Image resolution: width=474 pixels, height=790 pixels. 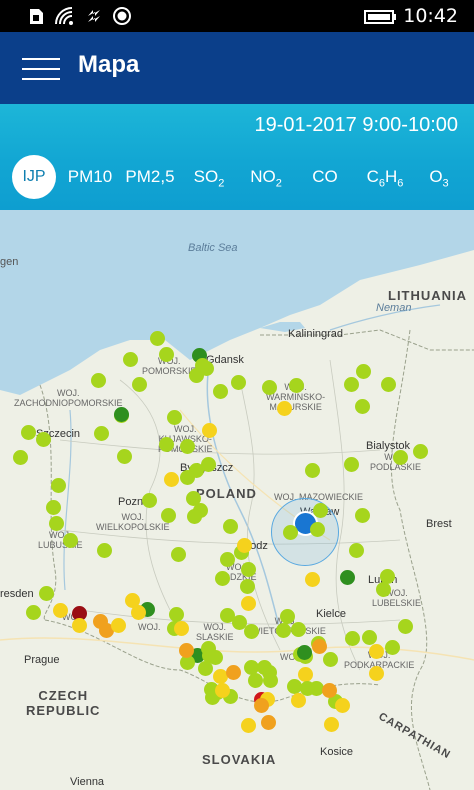 I want to click on tab-pm25: PM2,5, so click(x=150, y=177).